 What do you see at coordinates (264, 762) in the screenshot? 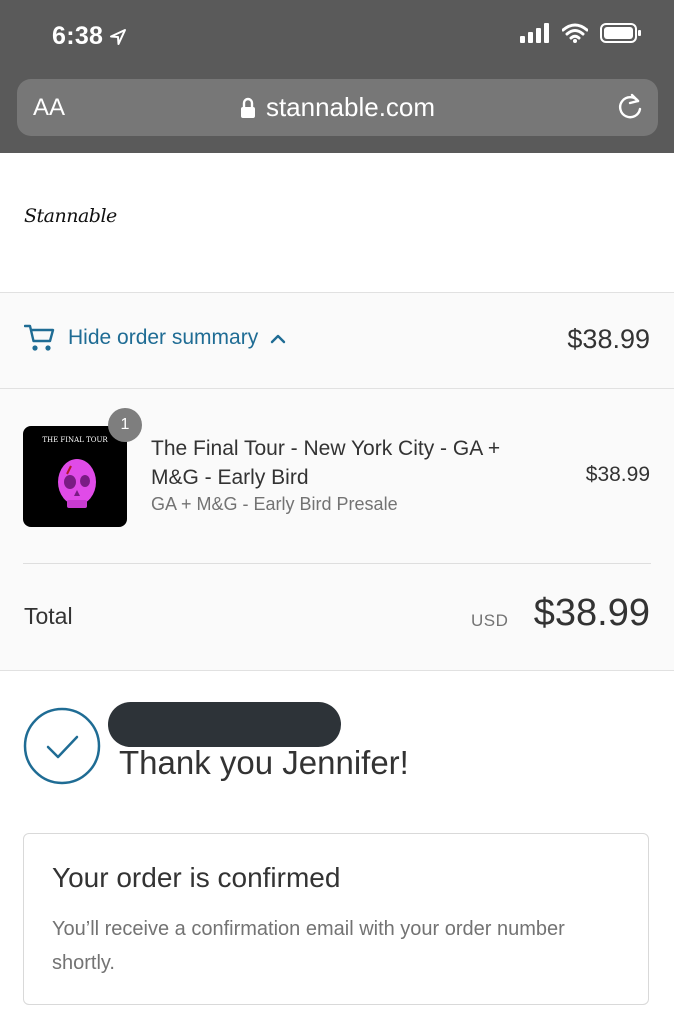
I see `thank-you-heading: Thank you Jennifer!` at bounding box center [264, 762].